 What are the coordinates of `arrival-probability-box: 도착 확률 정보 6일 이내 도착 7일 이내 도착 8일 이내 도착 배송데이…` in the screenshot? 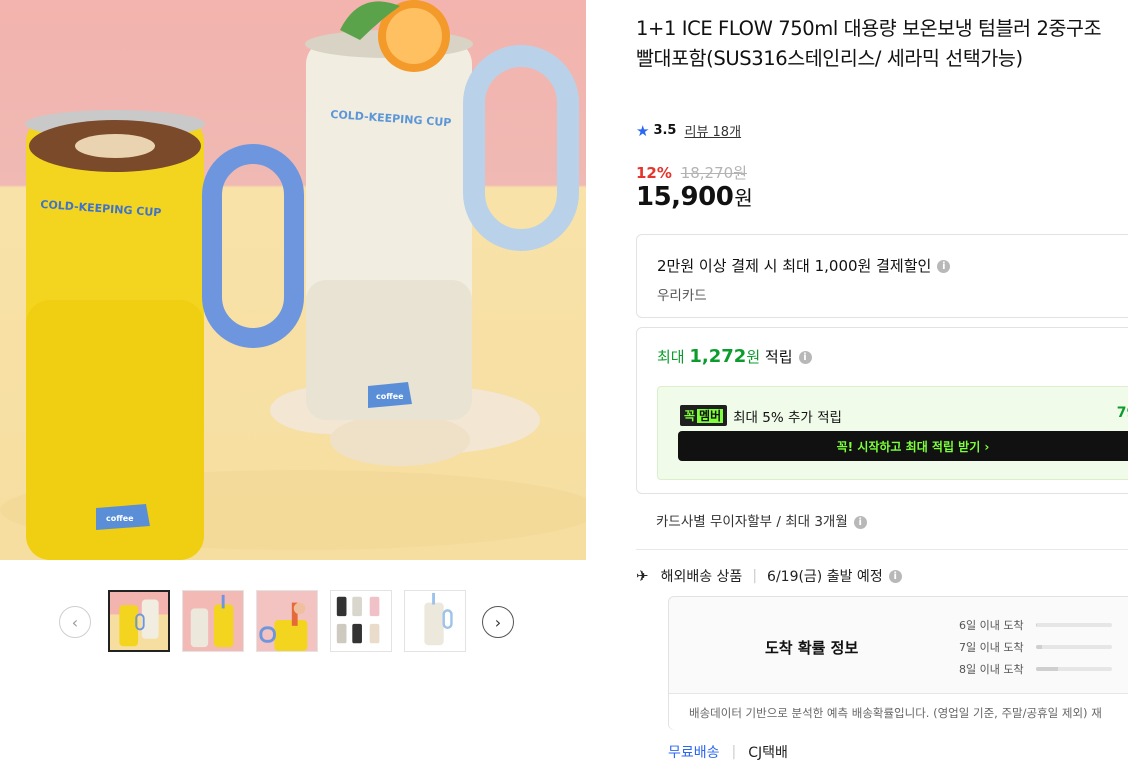 It's located at (898, 663).